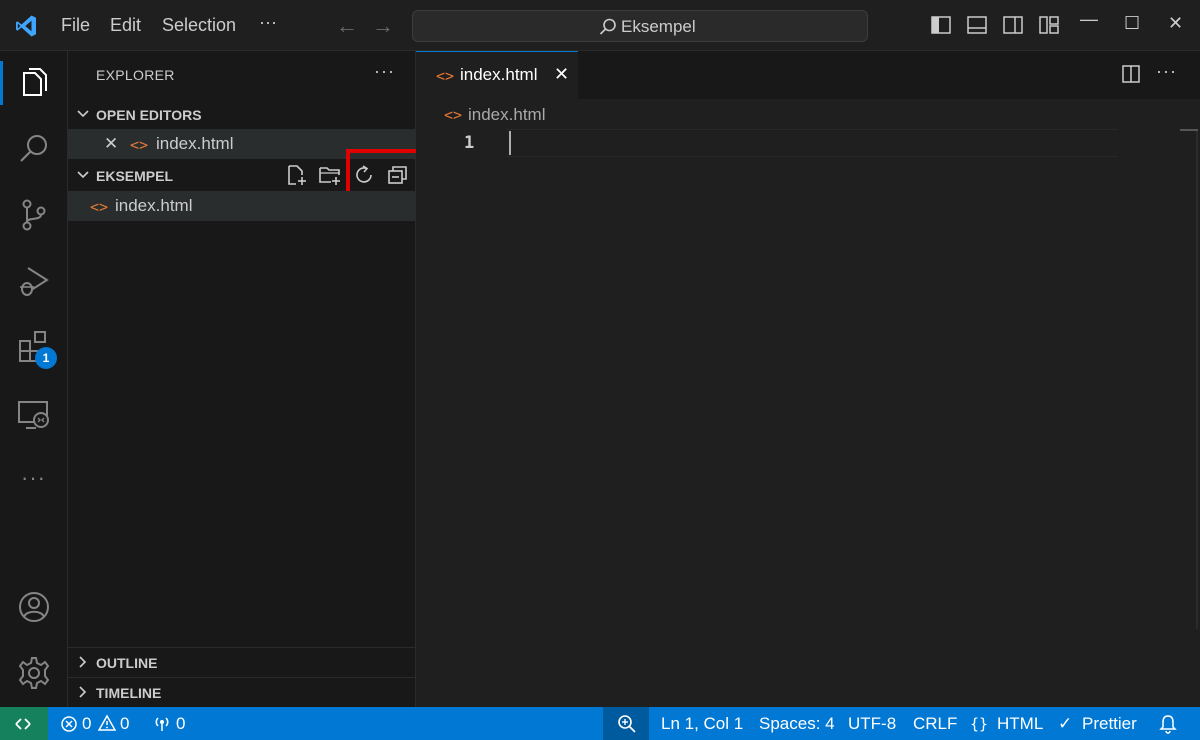  Describe the element at coordinates (561, 74) in the screenshot. I see `close-tab-icon: ✕` at that location.